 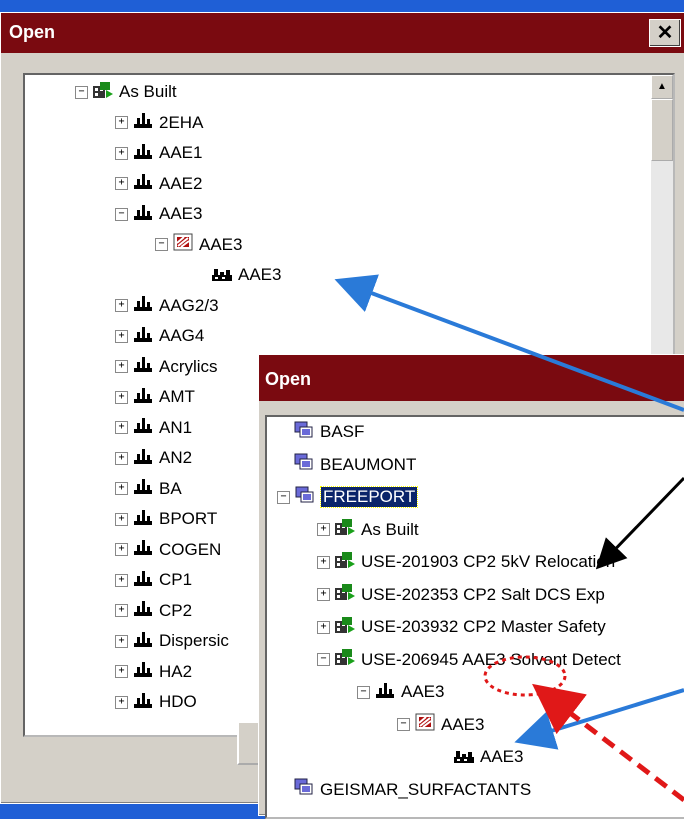 I want to click on tree-item-label: COGEN, so click(x=190, y=549).